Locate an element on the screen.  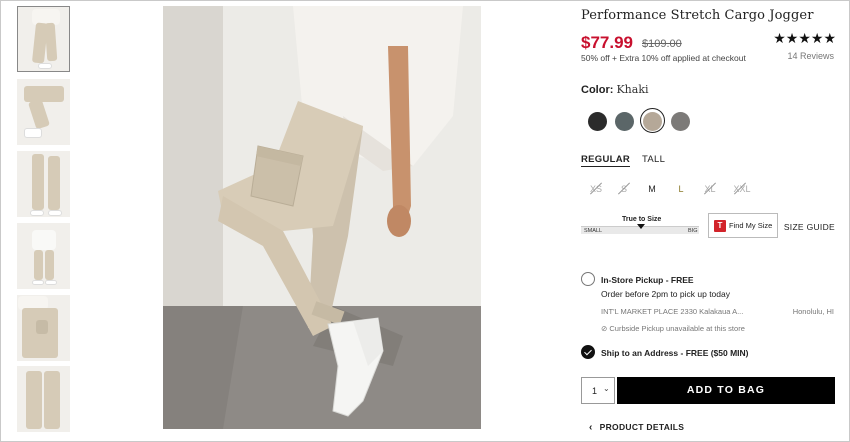
find-my-size-button: T Find My Size is located at coordinates (743, 225).